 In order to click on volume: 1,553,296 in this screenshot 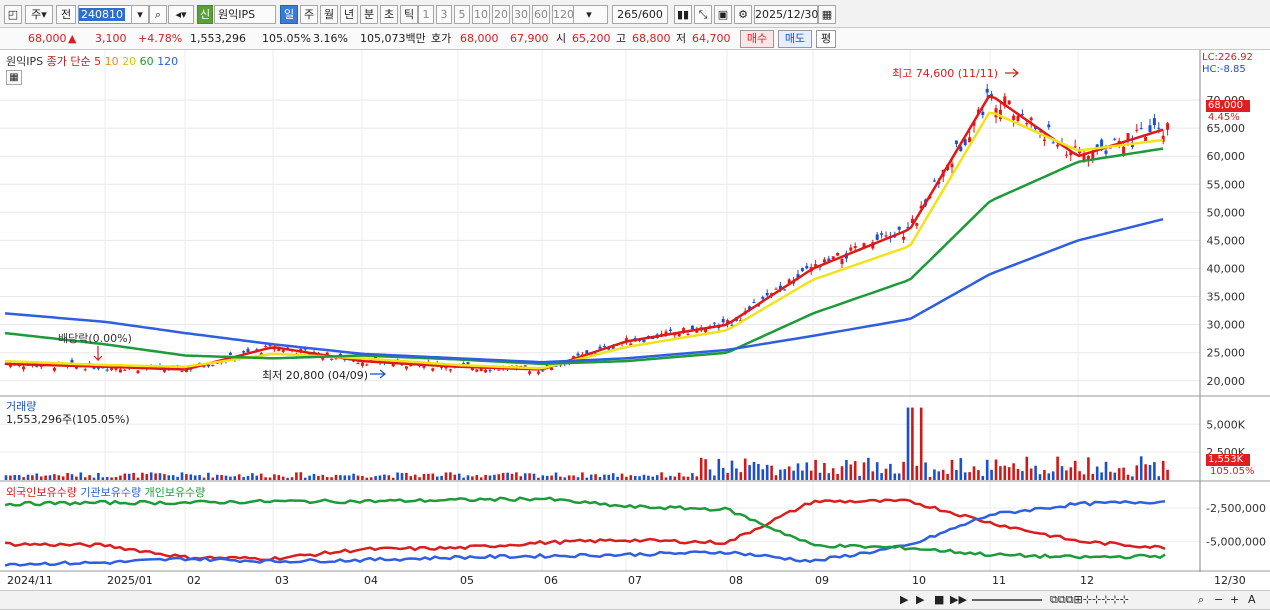, I will do `click(218, 38)`.